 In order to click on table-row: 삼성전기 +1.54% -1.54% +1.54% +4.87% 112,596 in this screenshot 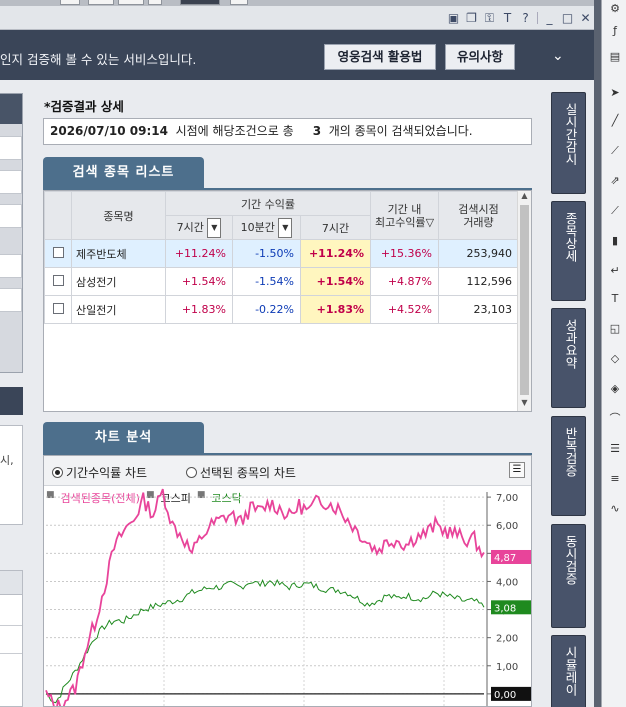, I will do `click(281, 281)`.